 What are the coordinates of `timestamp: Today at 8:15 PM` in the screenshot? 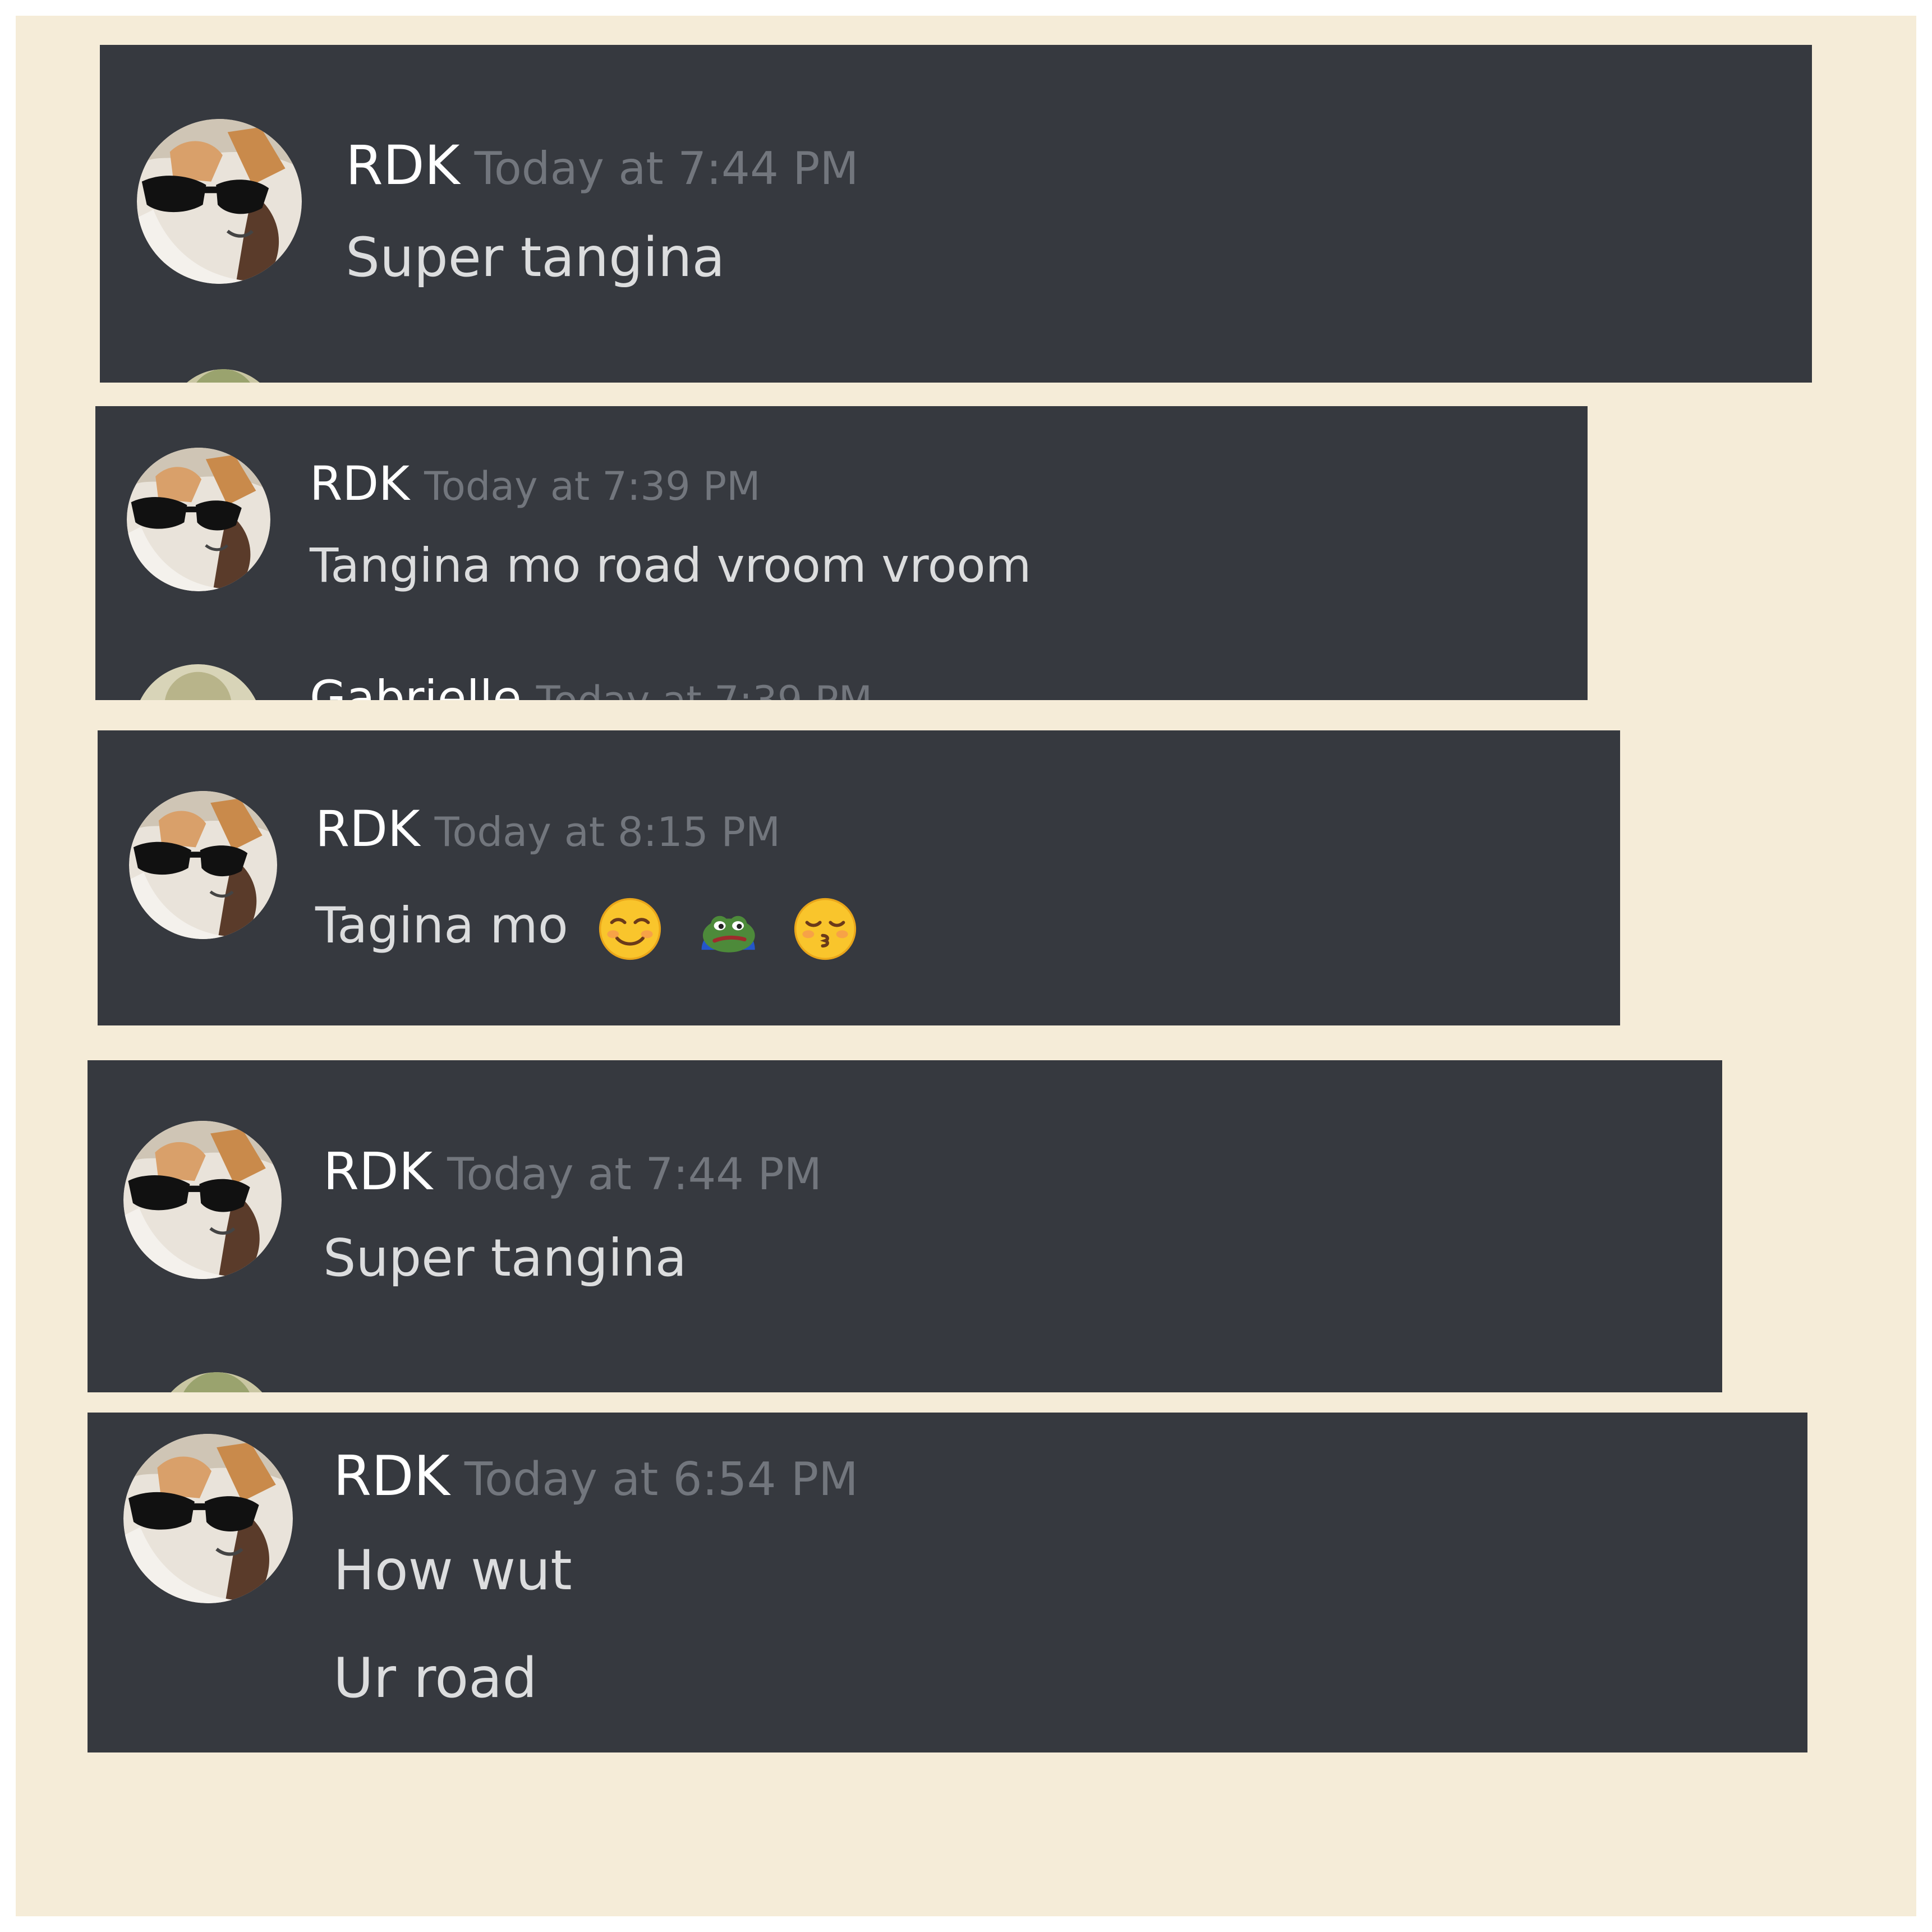 It's located at (607, 831).